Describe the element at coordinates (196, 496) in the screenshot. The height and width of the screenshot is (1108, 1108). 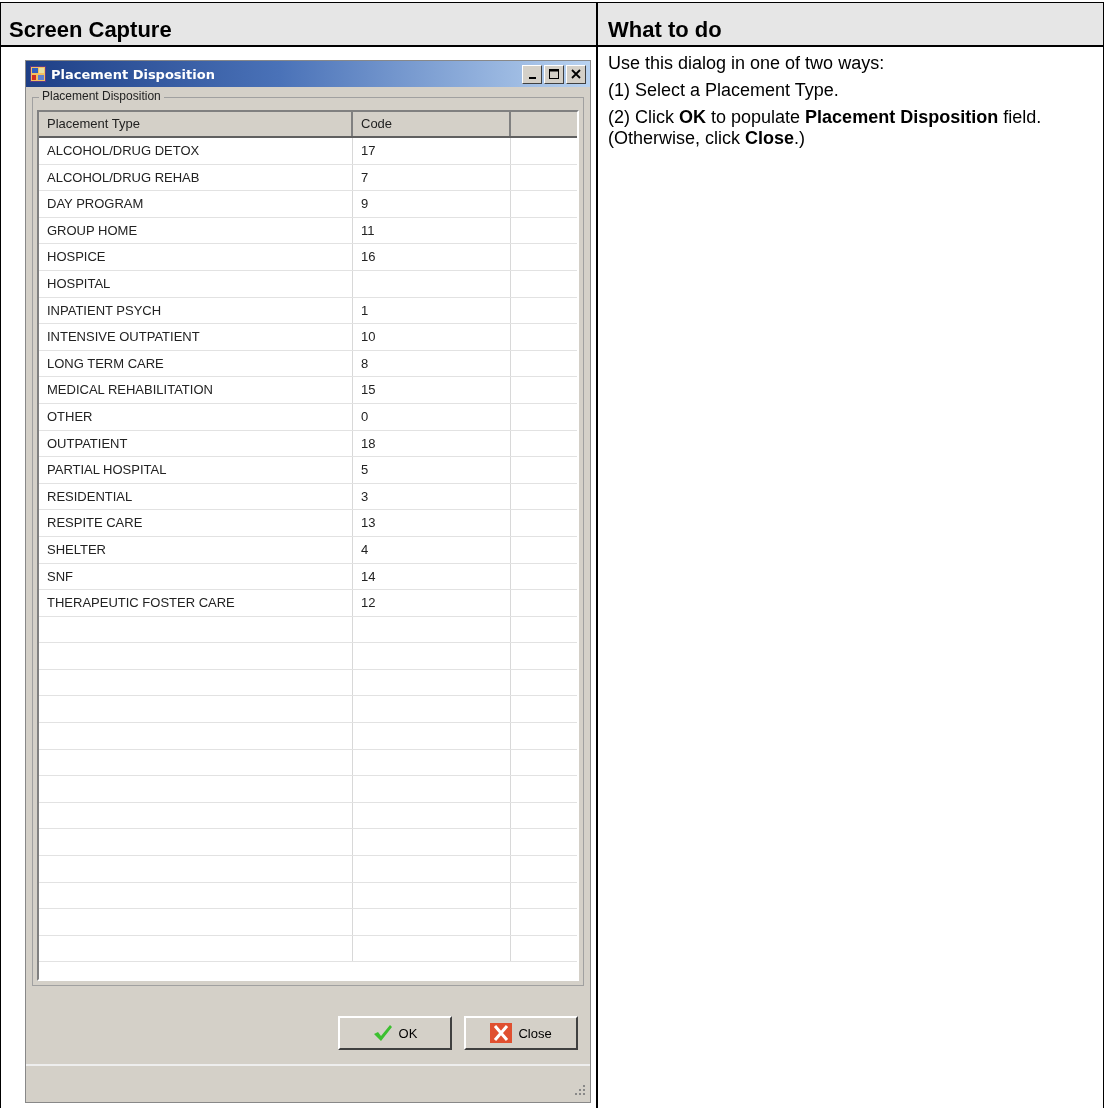
I see `table-cell: RESIDENTIAL` at that location.